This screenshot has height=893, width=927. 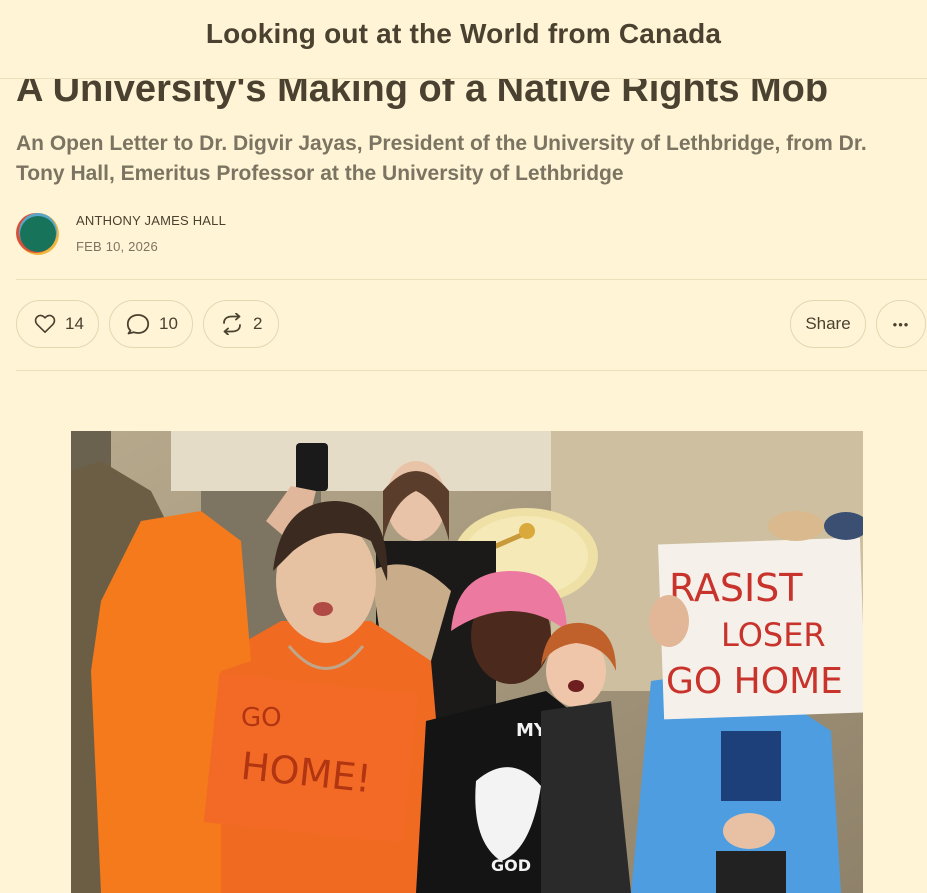 I want to click on sign-right-line2: LOSER, so click(x=773, y=635).